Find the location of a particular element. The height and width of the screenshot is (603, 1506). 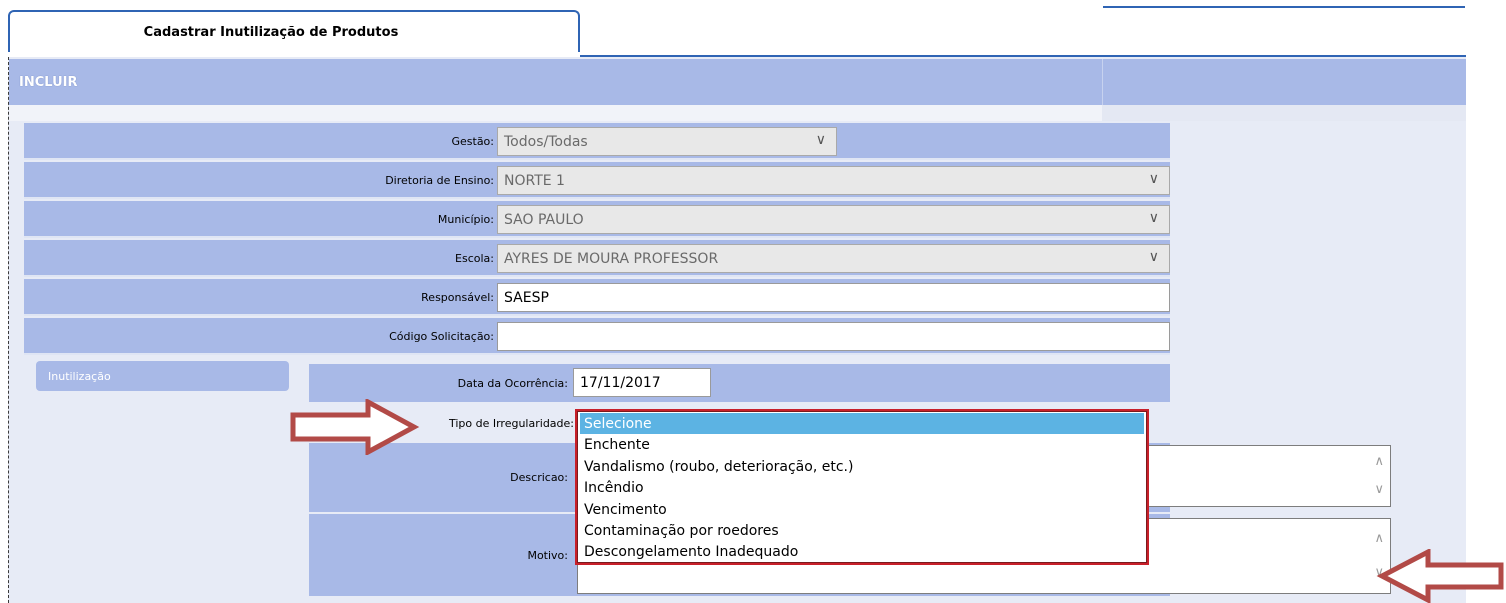

row-data-ocorrencia: Data da Ocorrência: 17/11/2017 is located at coordinates (739, 383).